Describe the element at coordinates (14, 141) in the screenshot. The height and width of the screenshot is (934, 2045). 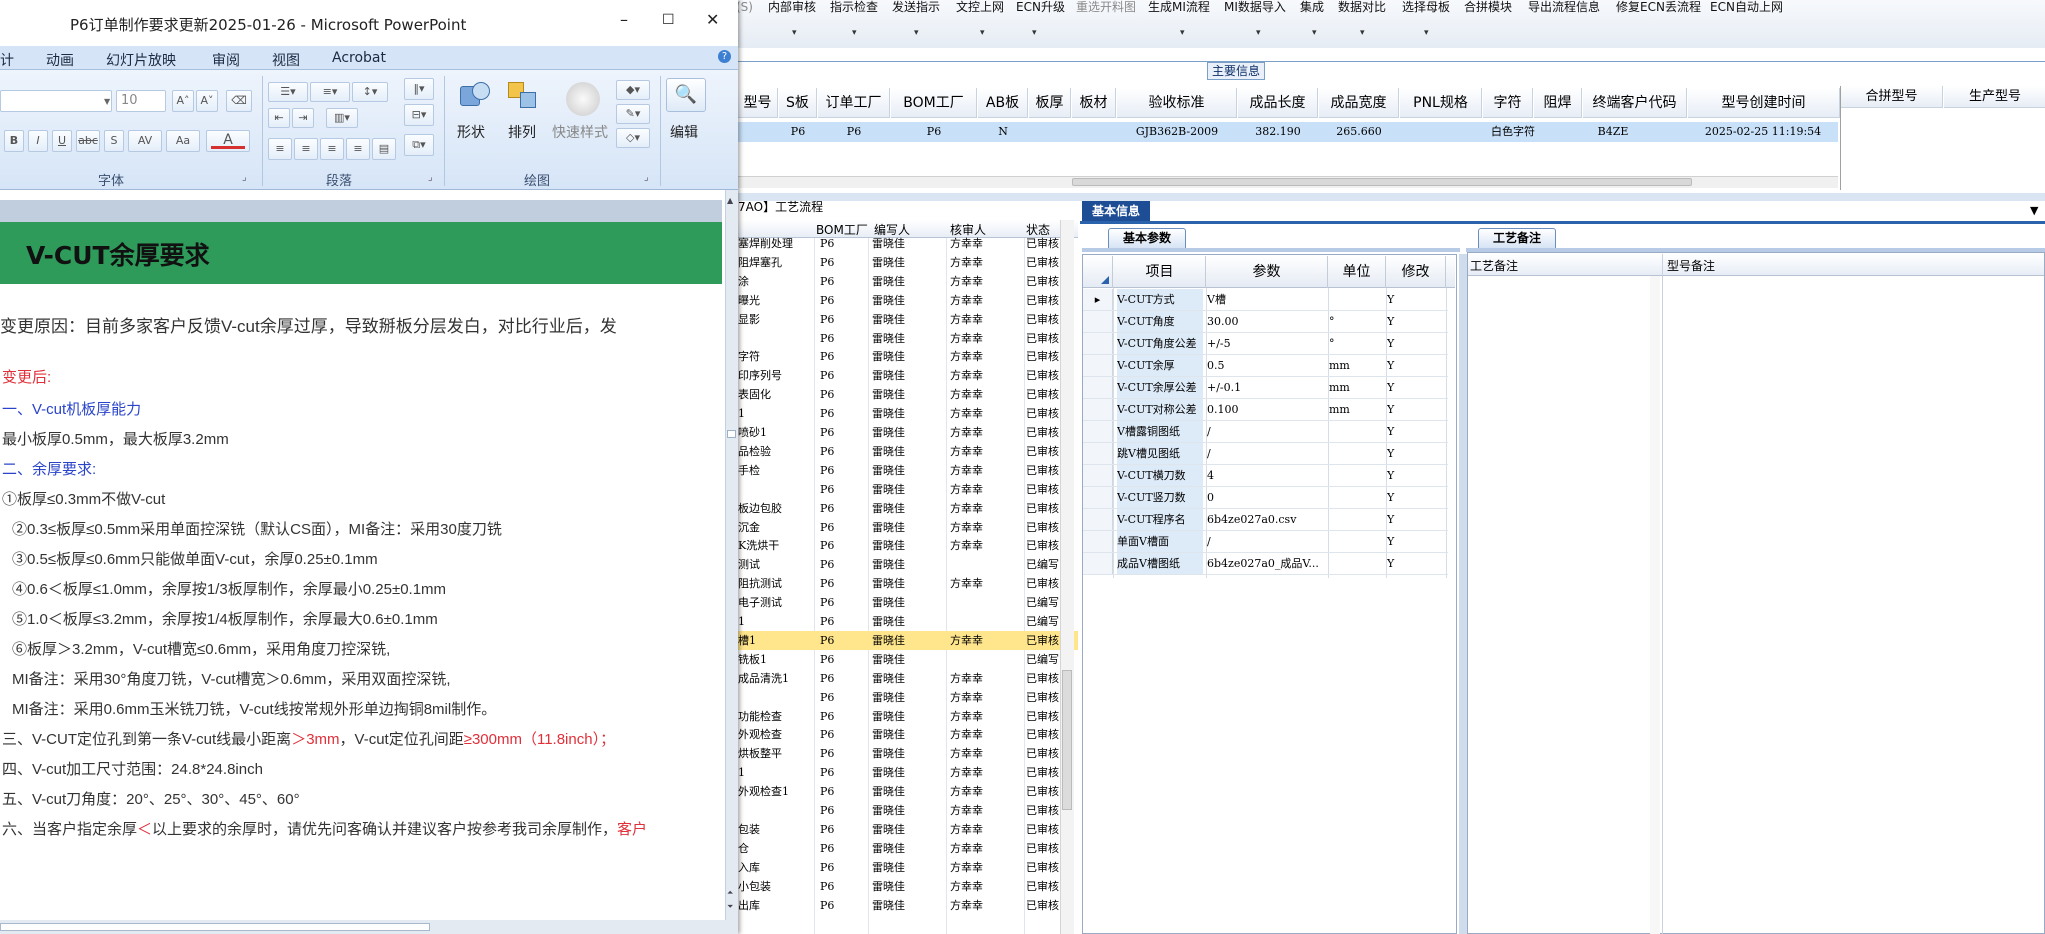
I see `bold-icon: B` at that location.